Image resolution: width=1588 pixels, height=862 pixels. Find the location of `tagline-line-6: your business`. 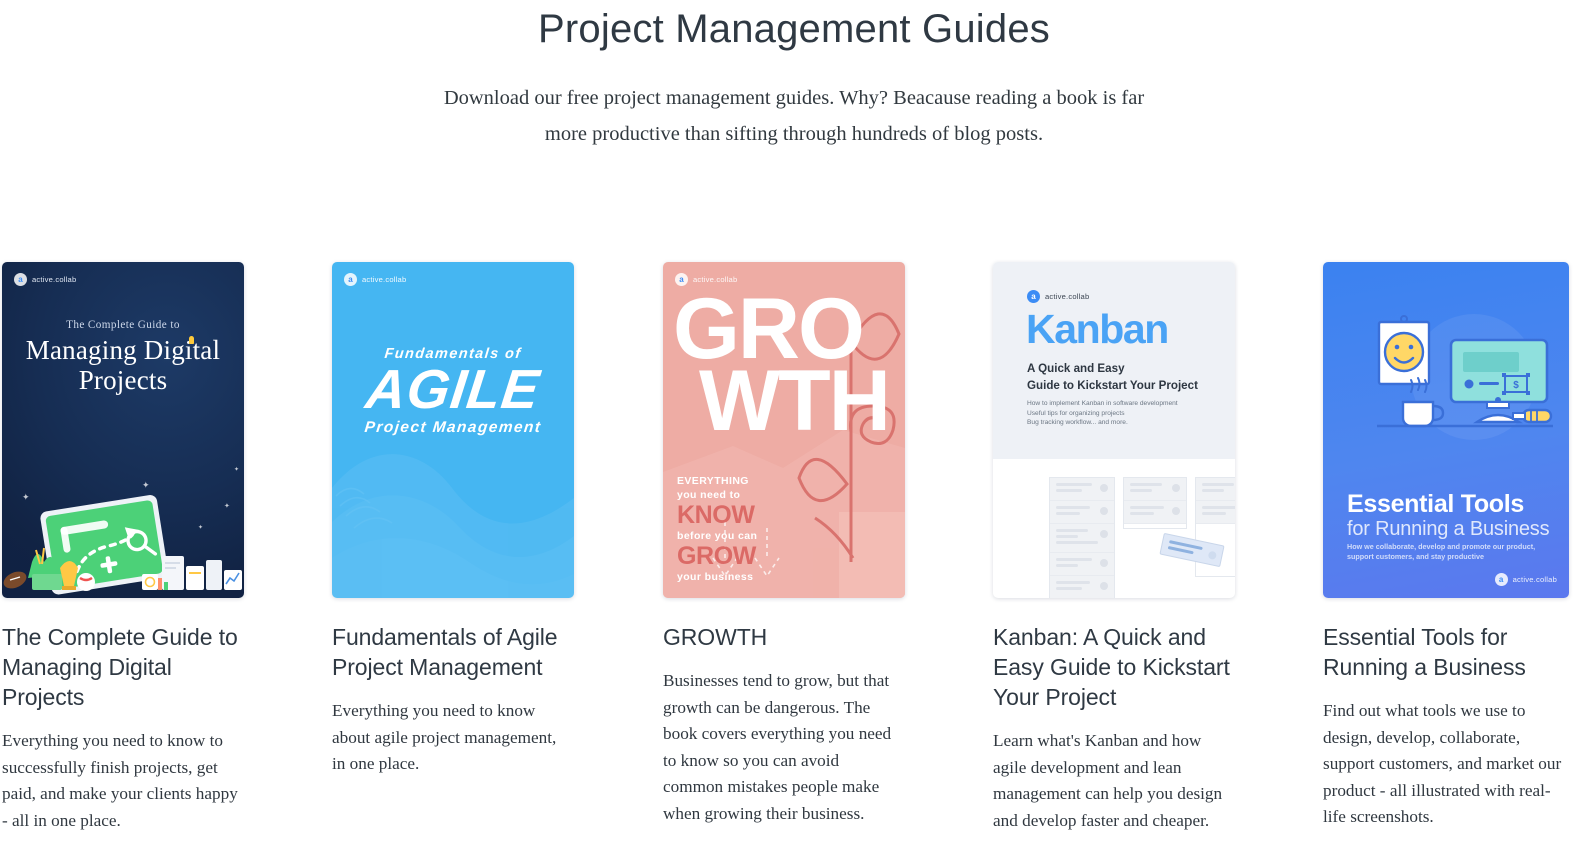

tagline-line-6: your business is located at coordinates (715, 577).